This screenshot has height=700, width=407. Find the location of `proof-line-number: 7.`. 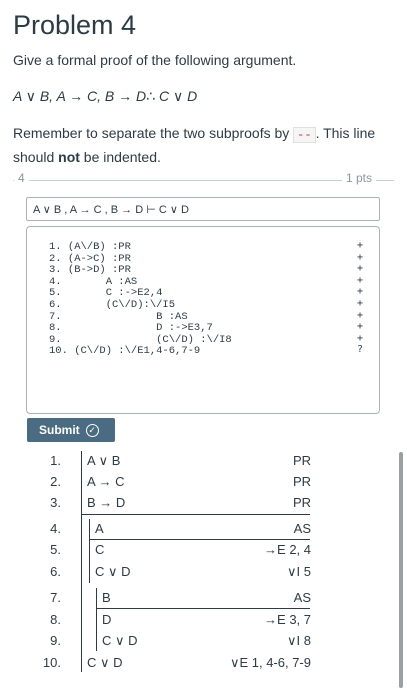

proof-line-number: 7. is located at coordinates (55, 597).